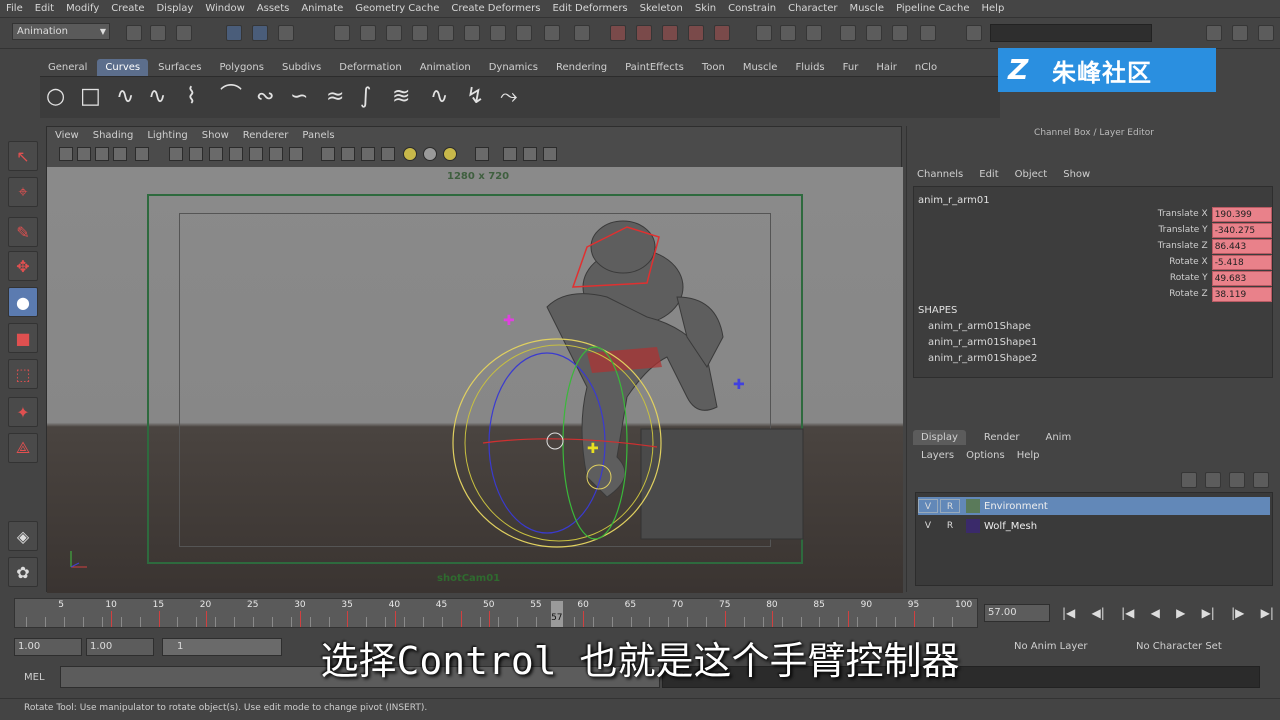 This screenshot has height=720, width=1280. Describe the element at coordinates (932, 8) in the screenshot. I see `menu-pipeline-cache: Pipeline Cache` at that location.